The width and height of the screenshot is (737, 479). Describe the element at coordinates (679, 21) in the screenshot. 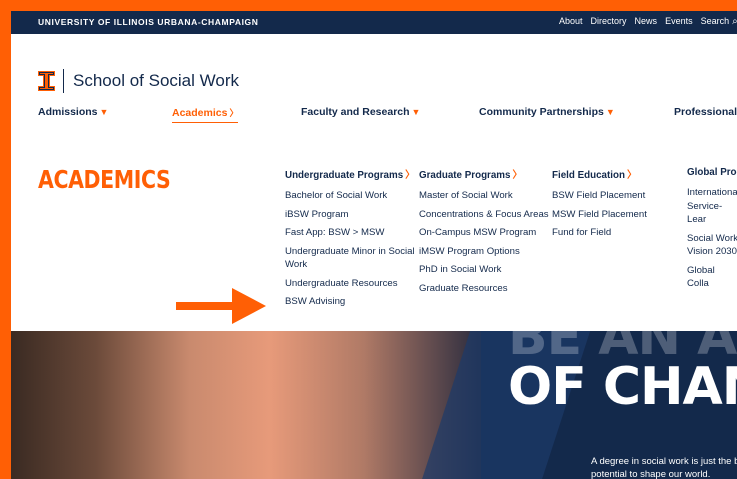

I see `utility-link-events: Events` at that location.